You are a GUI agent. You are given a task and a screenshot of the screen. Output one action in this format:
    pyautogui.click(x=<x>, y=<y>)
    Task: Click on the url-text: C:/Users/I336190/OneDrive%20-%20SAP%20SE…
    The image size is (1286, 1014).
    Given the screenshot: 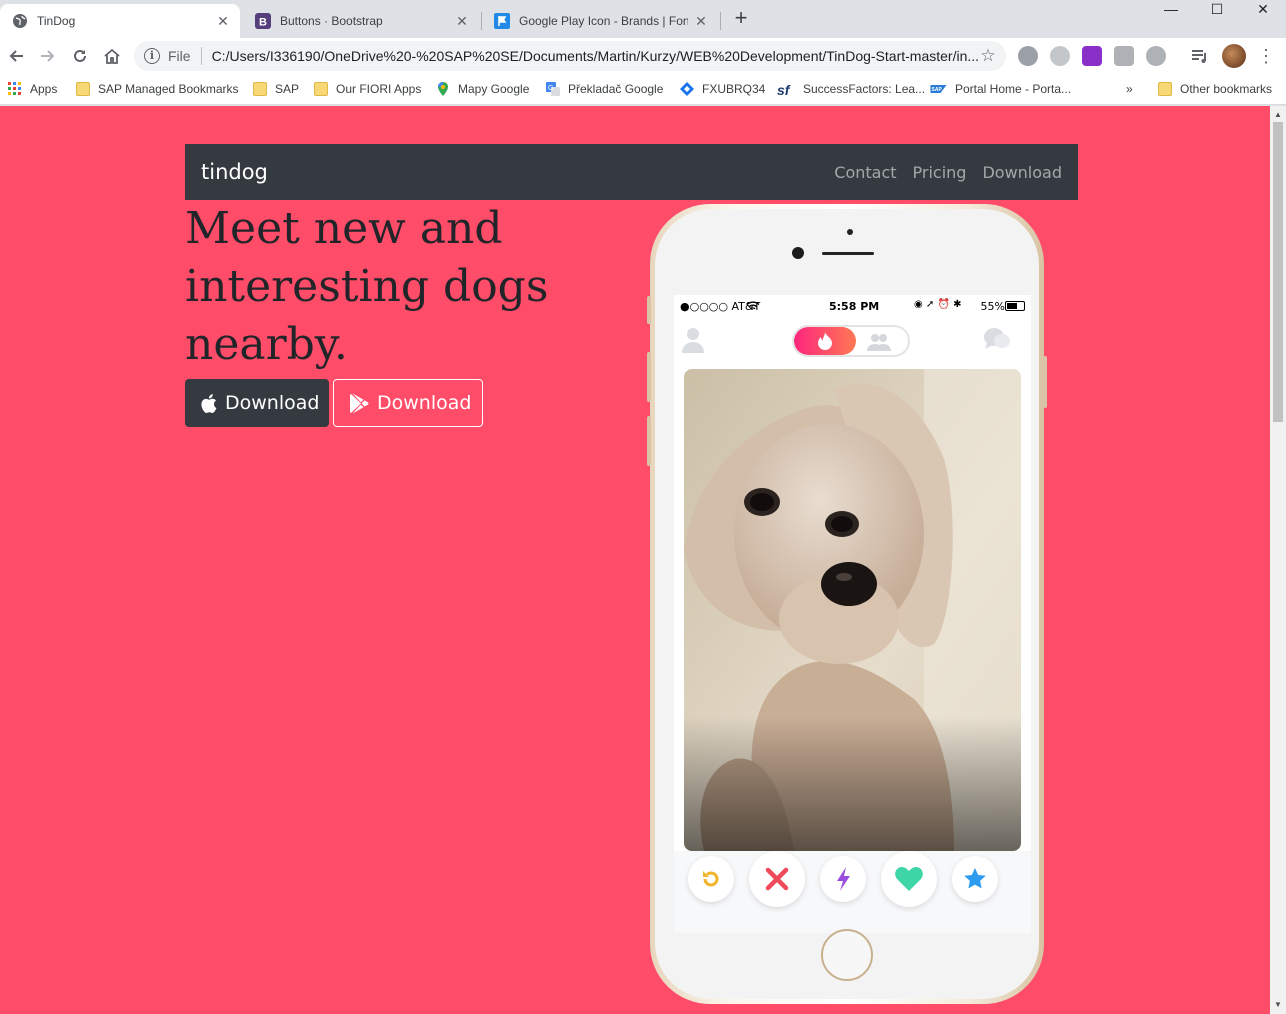 What is the action you would take?
    pyautogui.click(x=594, y=56)
    